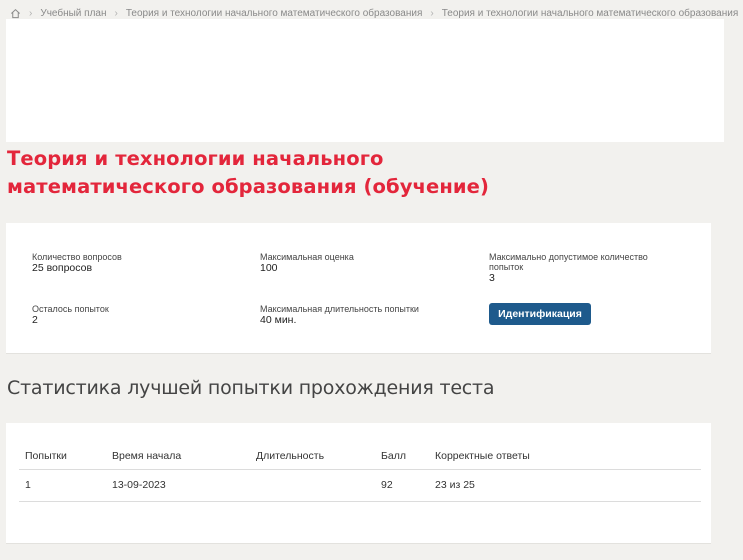  What do you see at coordinates (70, 315) in the screenshot?
I see `remaining-attempts: Осталось попыток 2` at bounding box center [70, 315].